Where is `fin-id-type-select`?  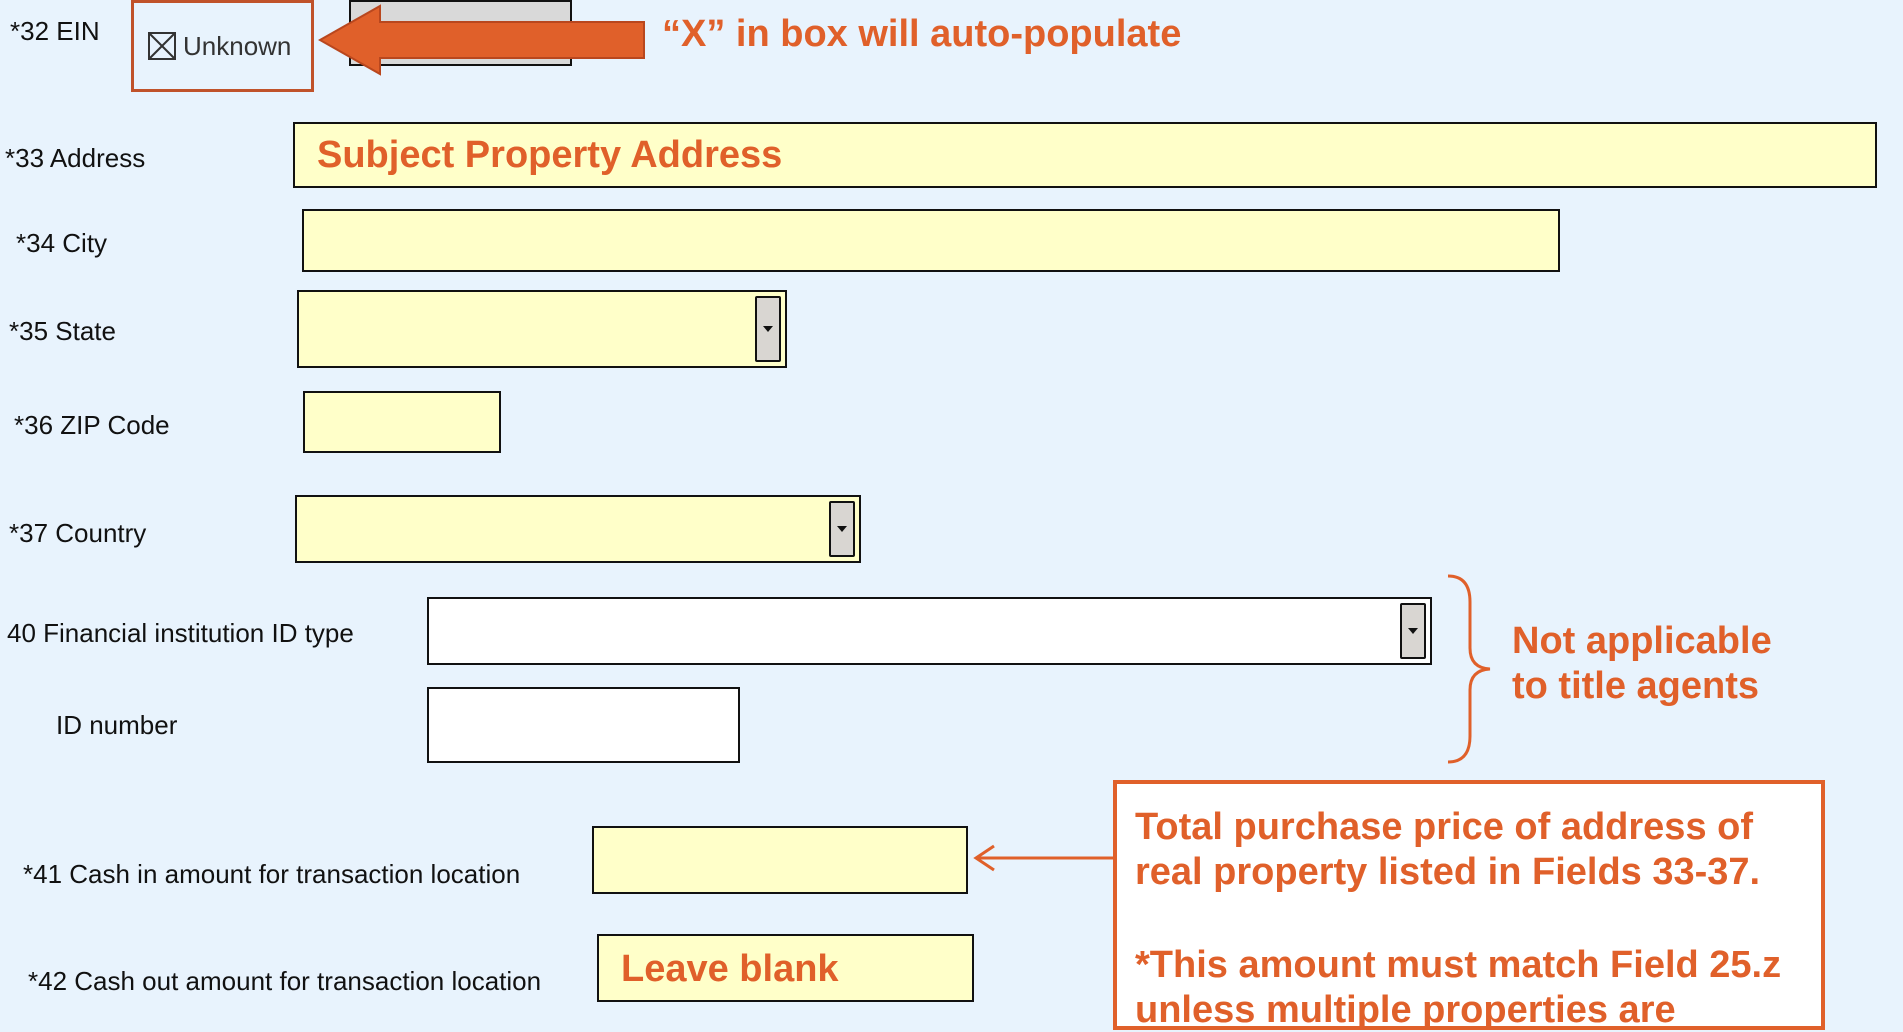 fin-id-type-select is located at coordinates (929, 631).